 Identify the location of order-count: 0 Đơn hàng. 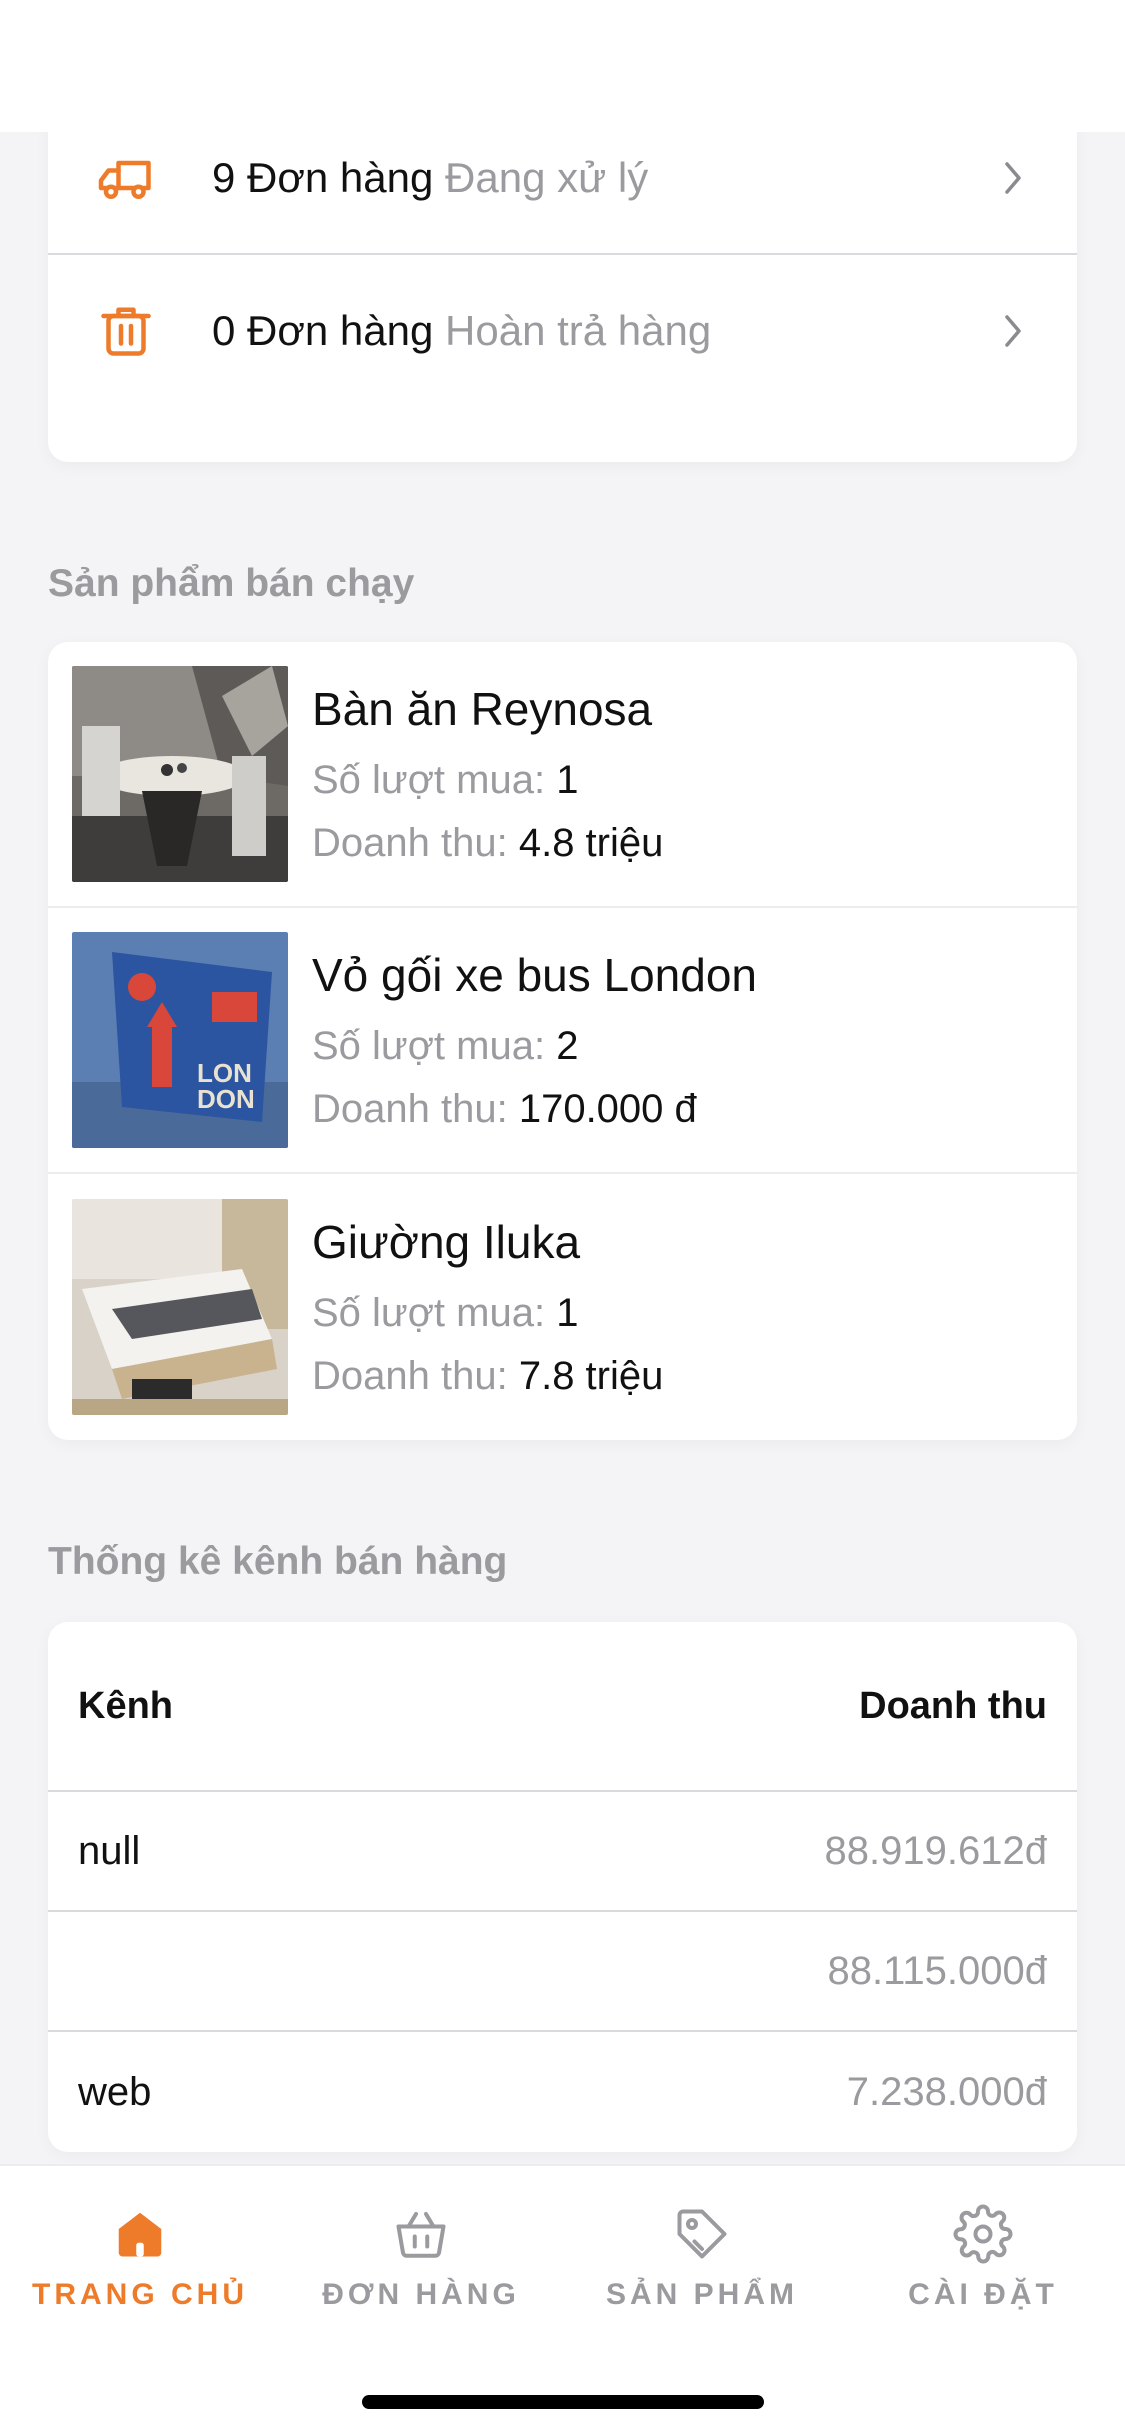
(323, 330).